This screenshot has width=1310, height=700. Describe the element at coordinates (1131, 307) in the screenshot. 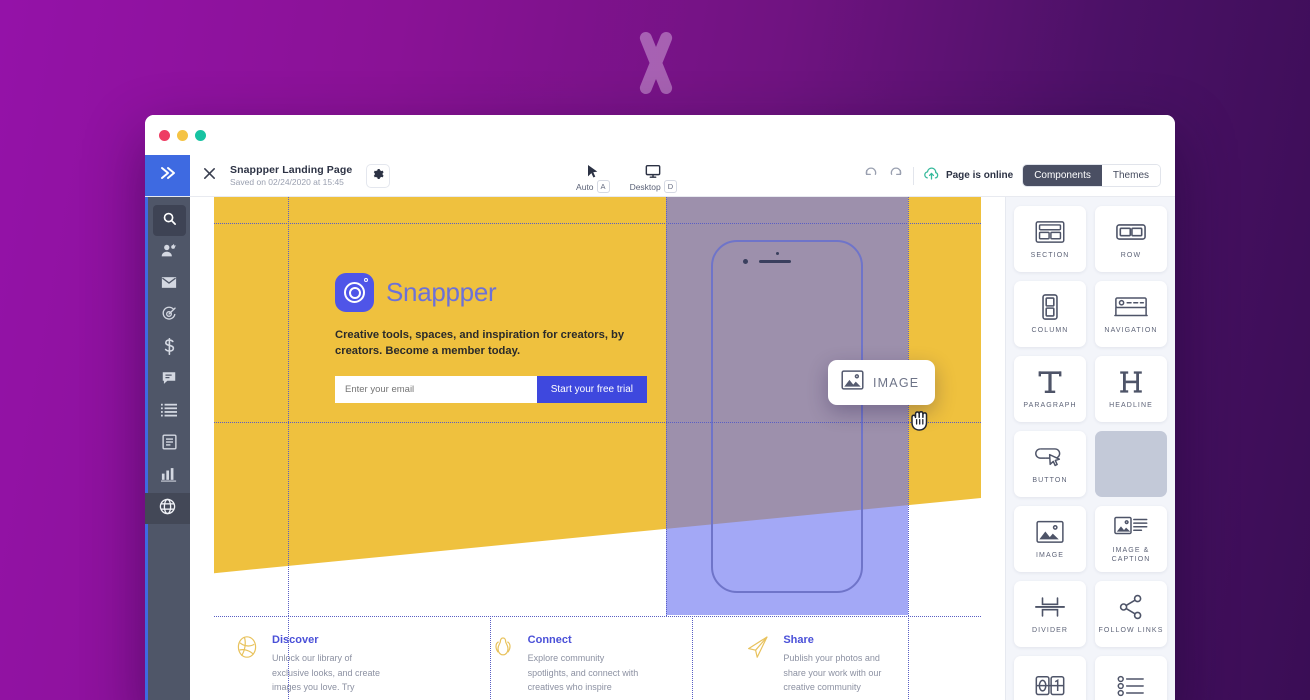

I see `navigation-icon` at that location.